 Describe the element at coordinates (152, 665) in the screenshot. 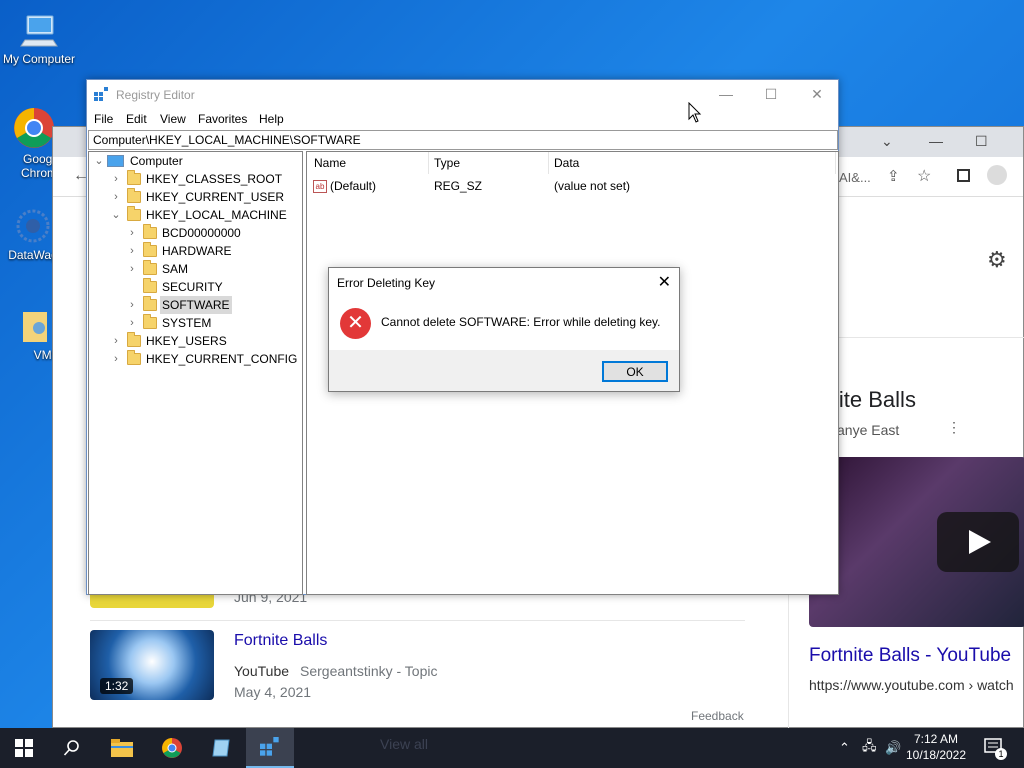

I see `result-thumbnail: 1:32` at that location.